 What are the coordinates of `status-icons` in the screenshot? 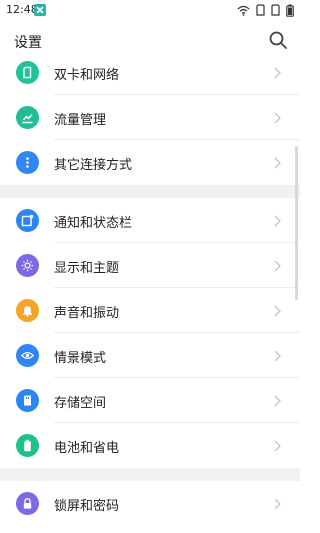 It's located at (265, 10).